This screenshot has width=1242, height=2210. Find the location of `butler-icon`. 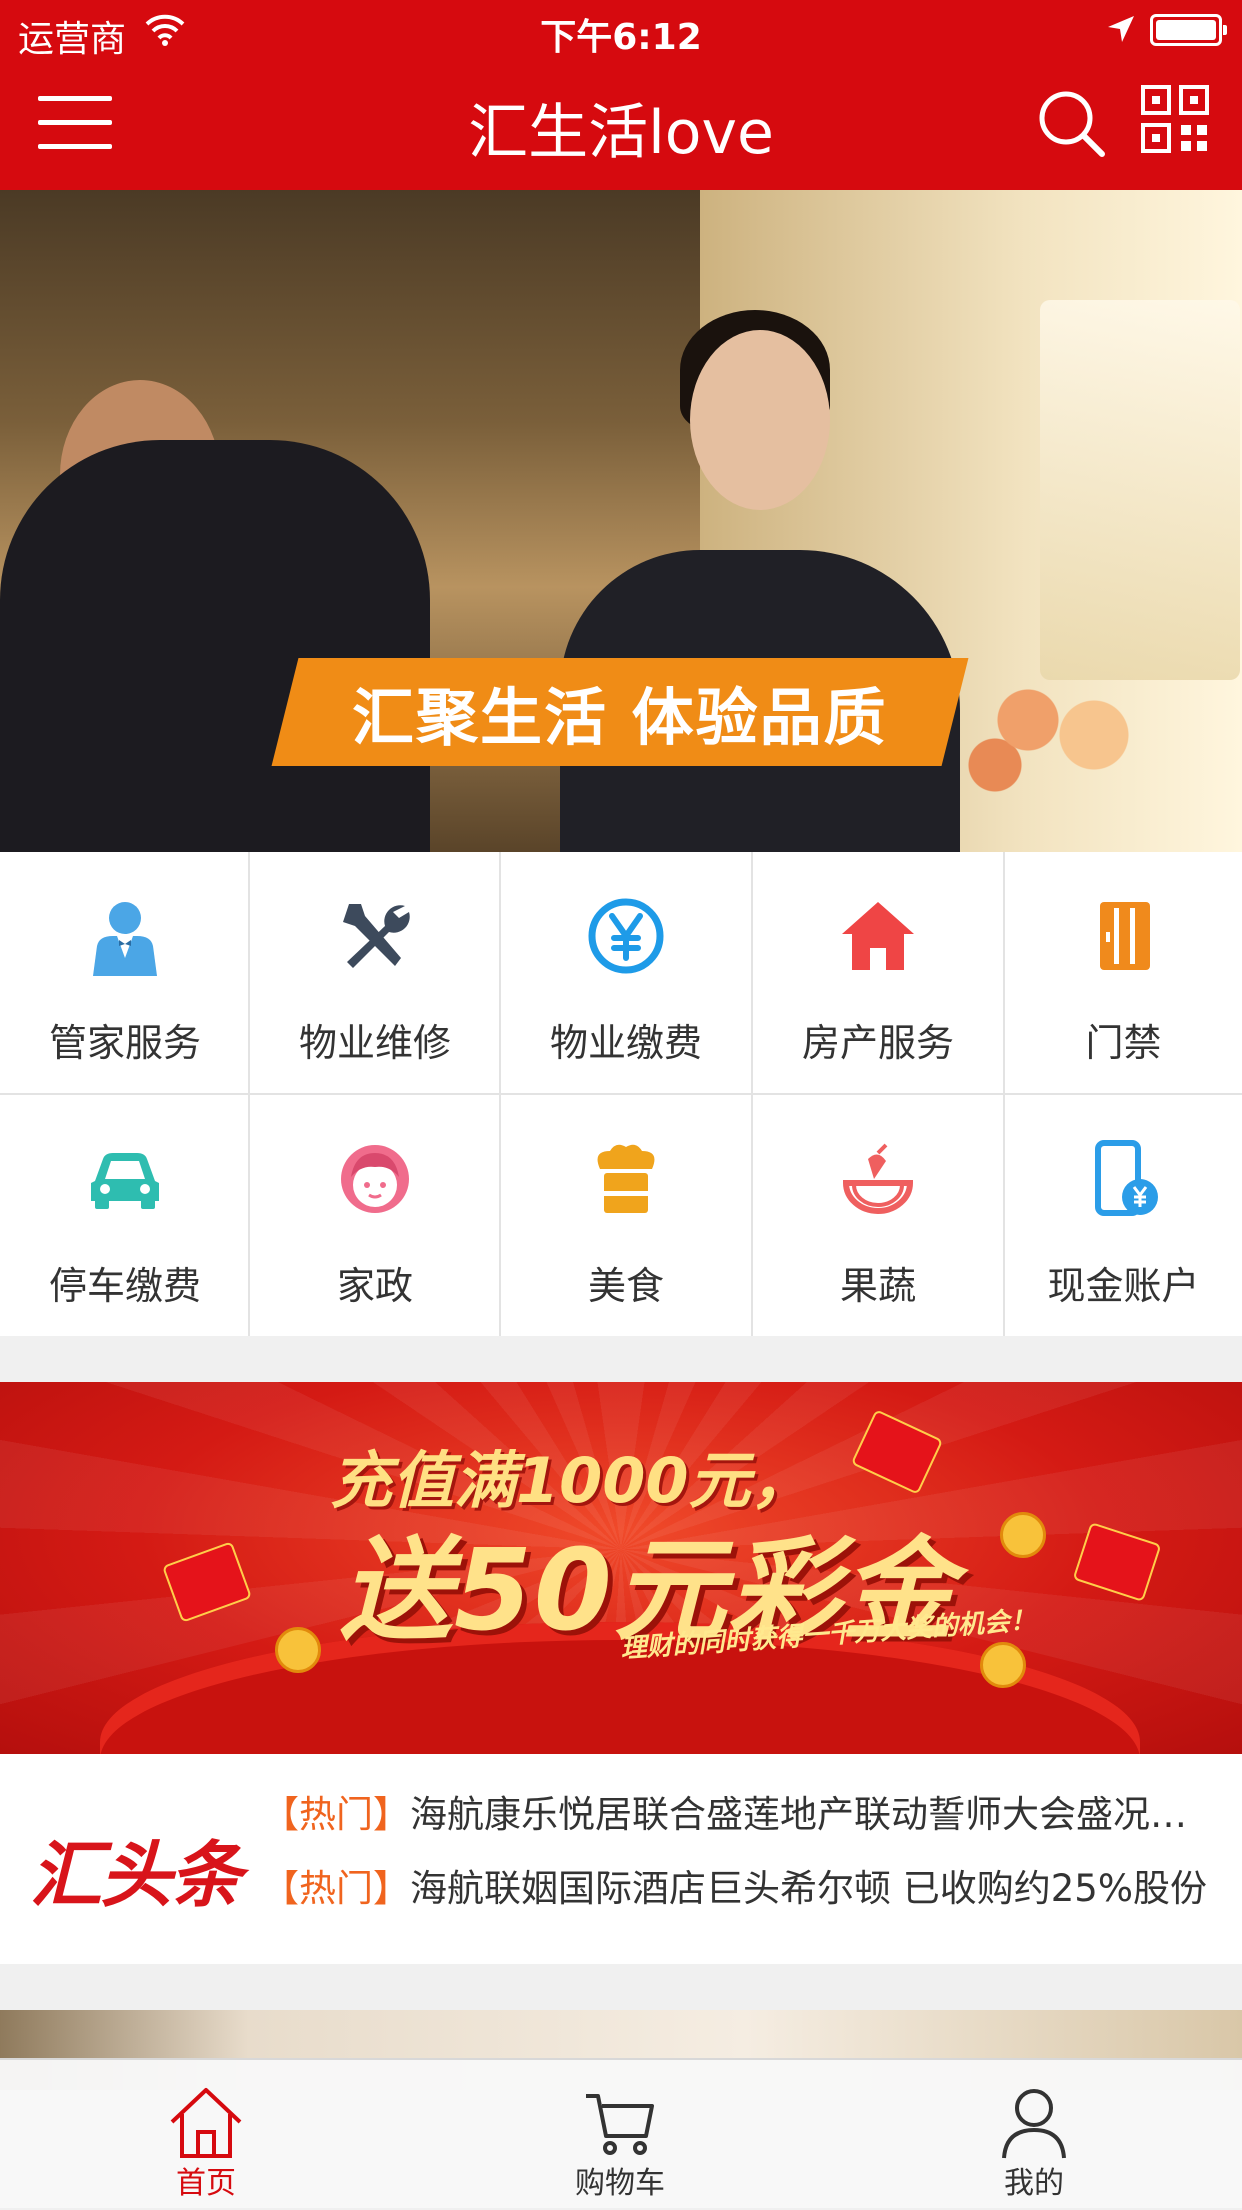

butler-icon is located at coordinates (125, 939).